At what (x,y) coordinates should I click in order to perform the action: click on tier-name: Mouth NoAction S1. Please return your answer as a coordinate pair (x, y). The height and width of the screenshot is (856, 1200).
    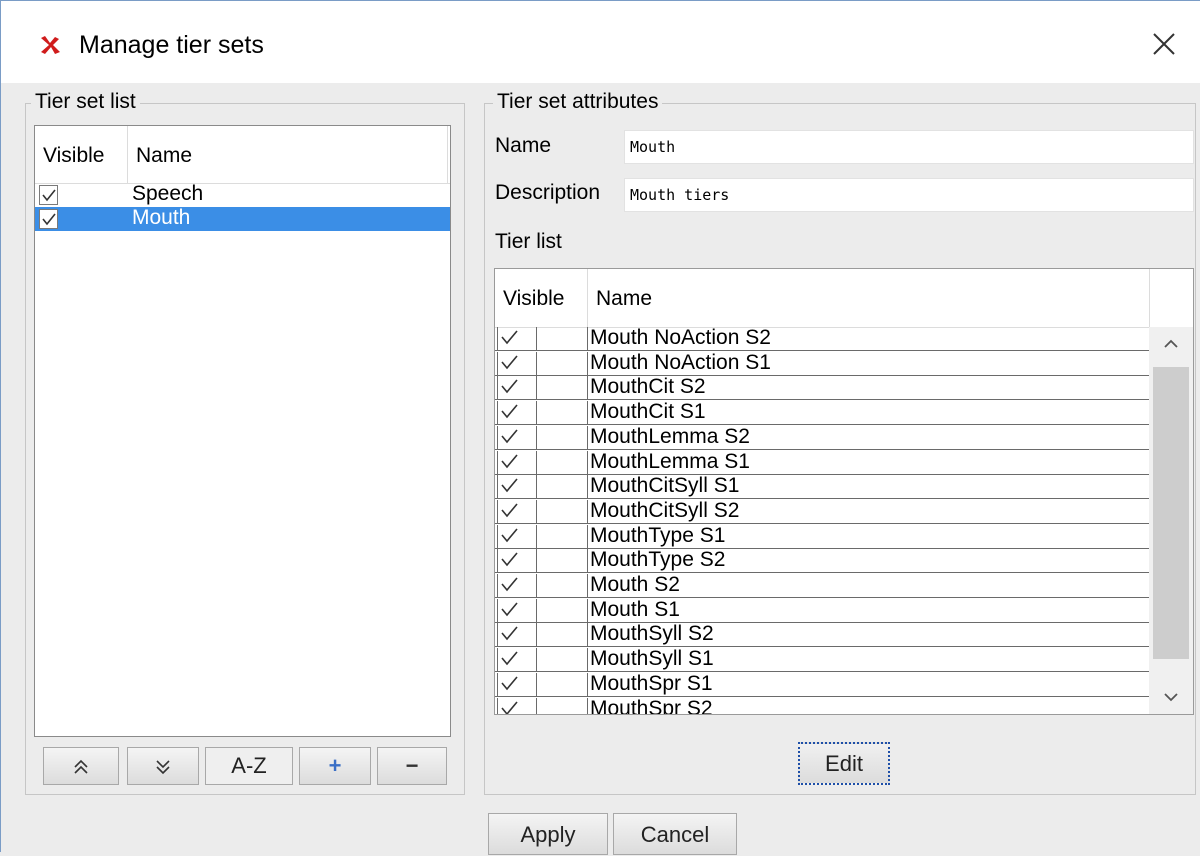
    Looking at the image, I should click on (680, 362).